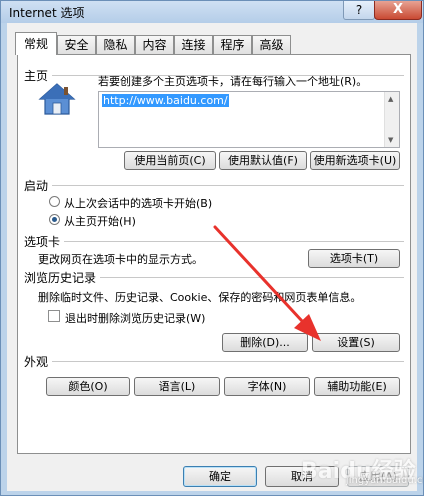 The width and height of the screenshot is (424, 496). I want to click on history-settings-button: 设置(S), so click(356, 342).